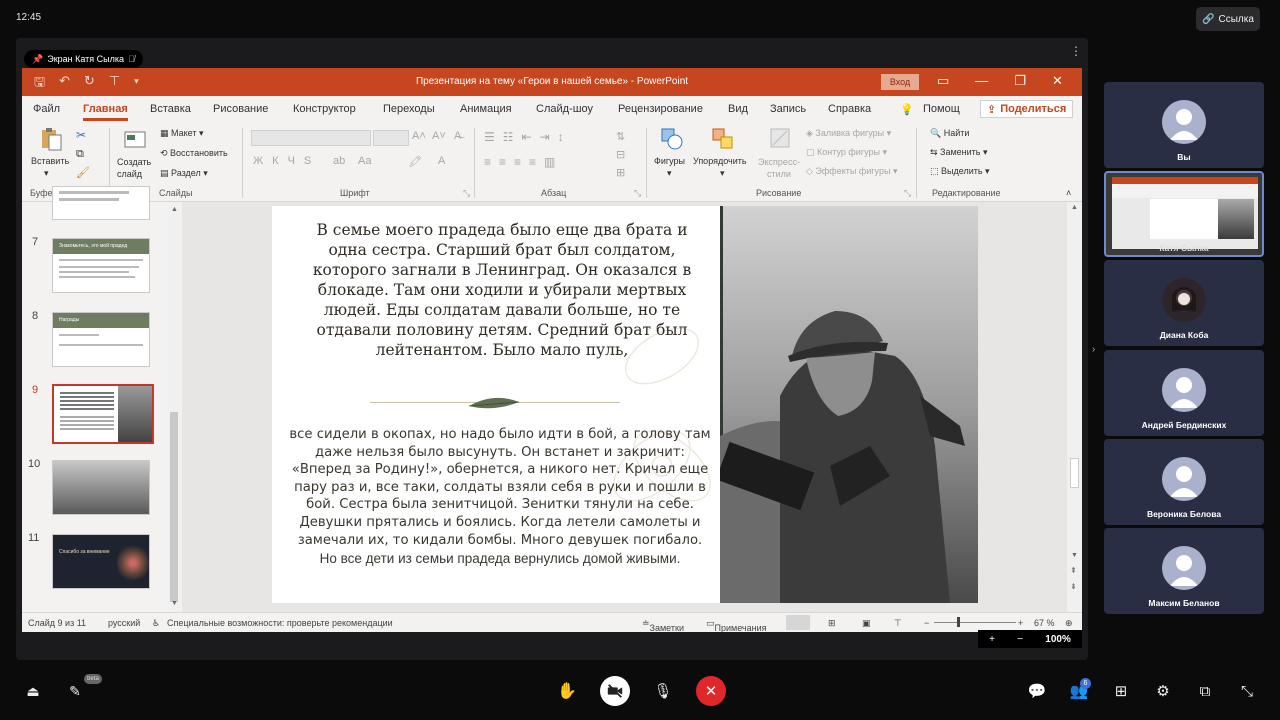 The image size is (1280, 720). What do you see at coordinates (135, 139) in the screenshot?
I see `new-slide-icon` at bounding box center [135, 139].